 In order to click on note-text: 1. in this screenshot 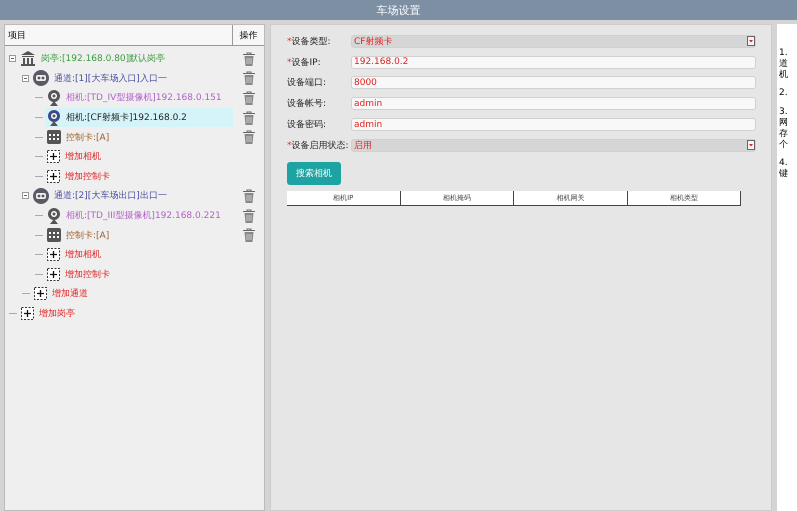, I will do `click(784, 53)`.